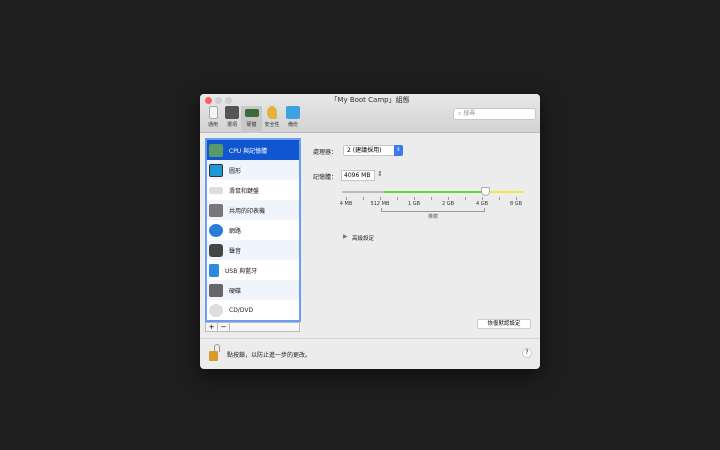  What do you see at coordinates (325, 152) in the screenshot?
I see `cpu-label: 處理器：` at bounding box center [325, 152].